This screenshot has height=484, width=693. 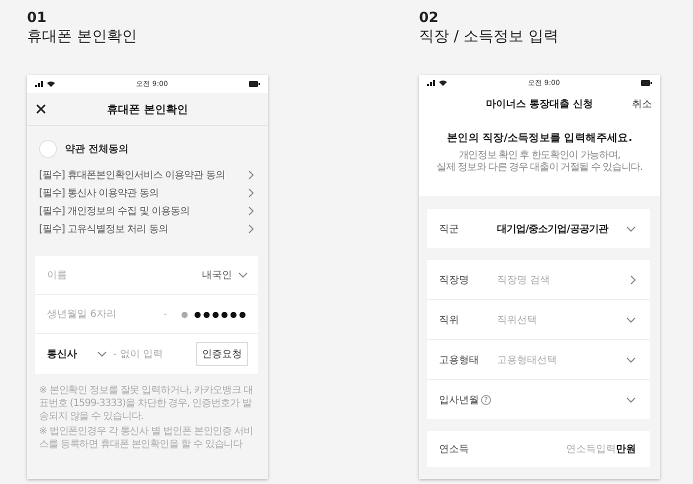 What do you see at coordinates (98, 193) in the screenshot?
I see `terms-item: [필수] 통신사 이용약관 동의` at bounding box center [98, 193].